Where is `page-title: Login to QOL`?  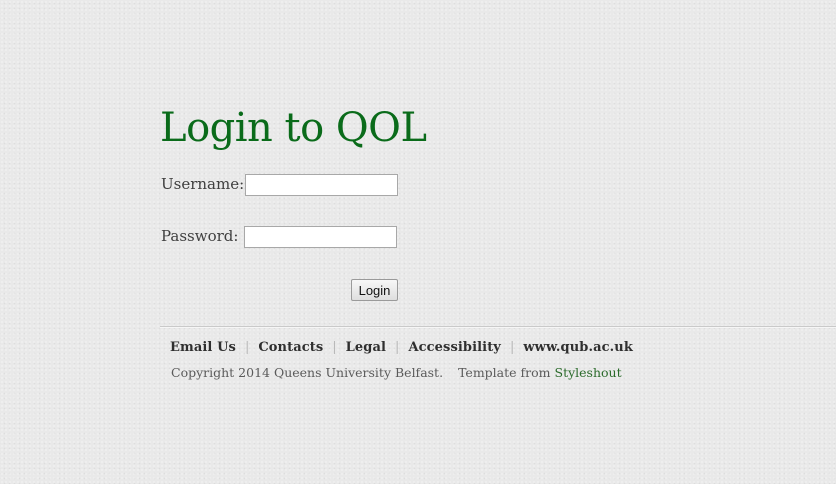 page-title: Login to QOL is located at coordinates (293, 128).